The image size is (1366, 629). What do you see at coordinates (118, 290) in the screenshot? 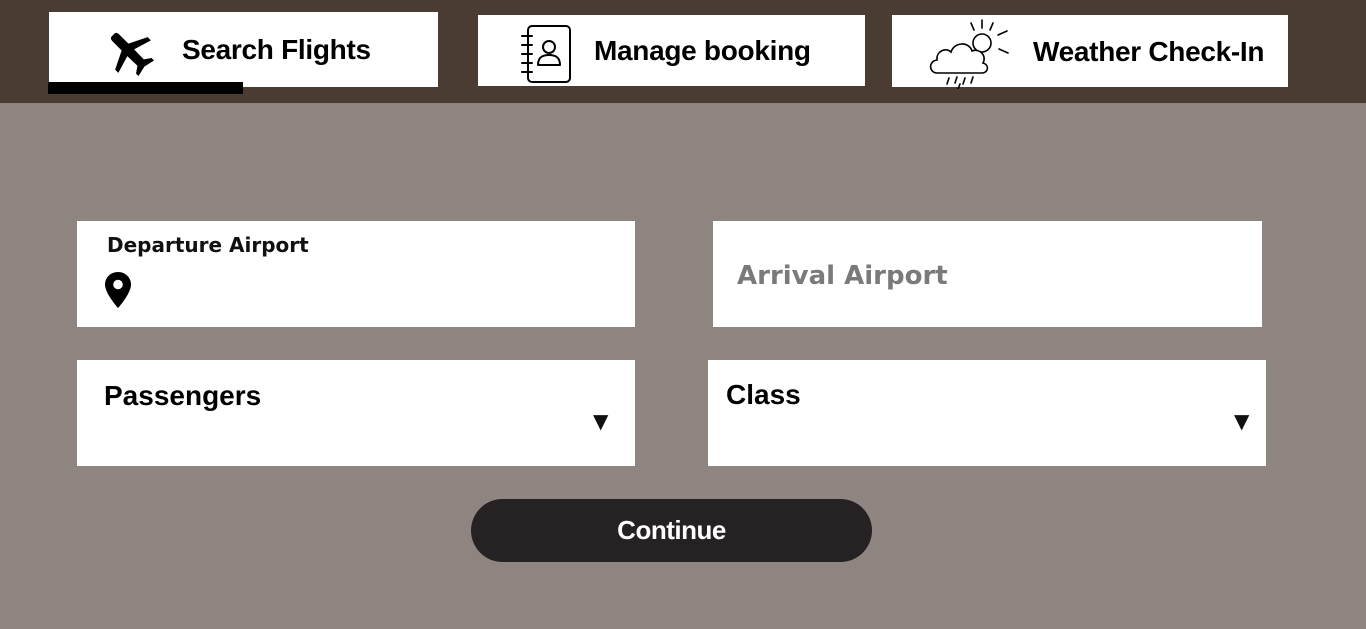
I see `location-pin-icon` at bounding box center [118, 290].